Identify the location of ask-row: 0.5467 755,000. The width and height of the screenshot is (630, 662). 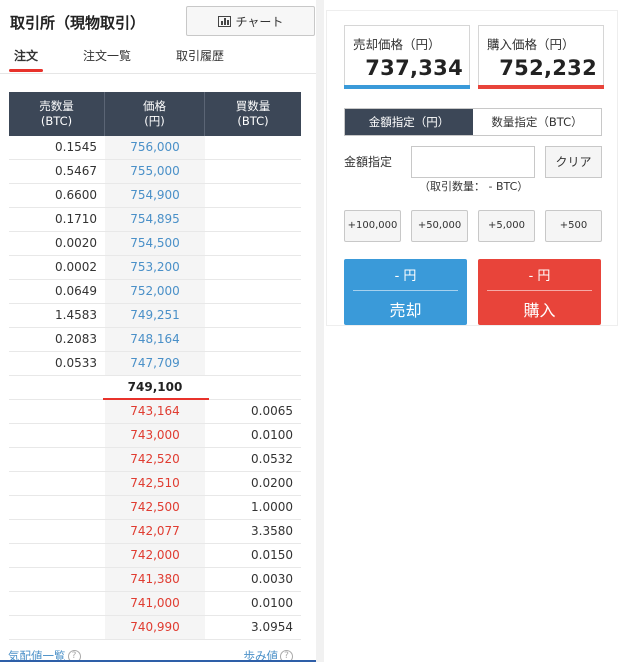
(155, 172).